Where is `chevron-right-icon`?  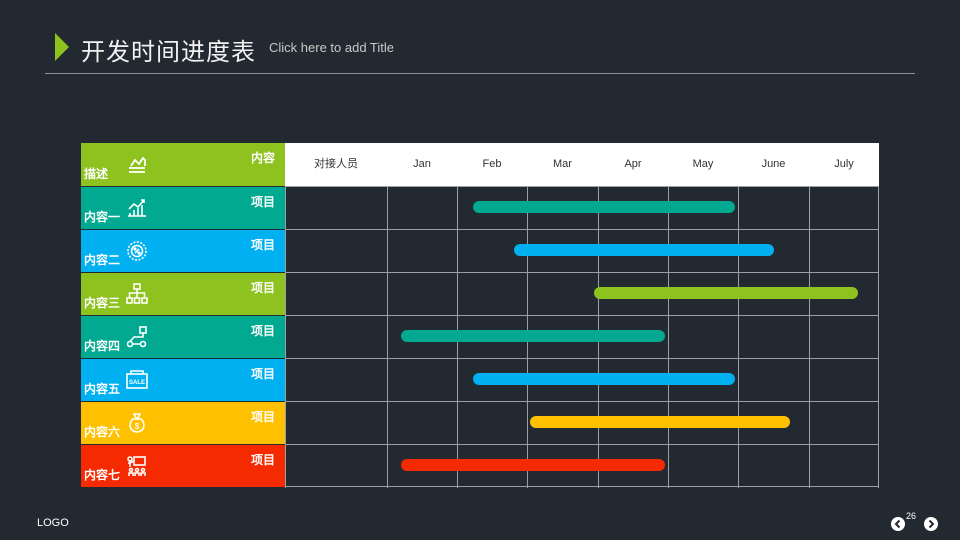 chevron-right-icon is located at coordinates (931, 524).